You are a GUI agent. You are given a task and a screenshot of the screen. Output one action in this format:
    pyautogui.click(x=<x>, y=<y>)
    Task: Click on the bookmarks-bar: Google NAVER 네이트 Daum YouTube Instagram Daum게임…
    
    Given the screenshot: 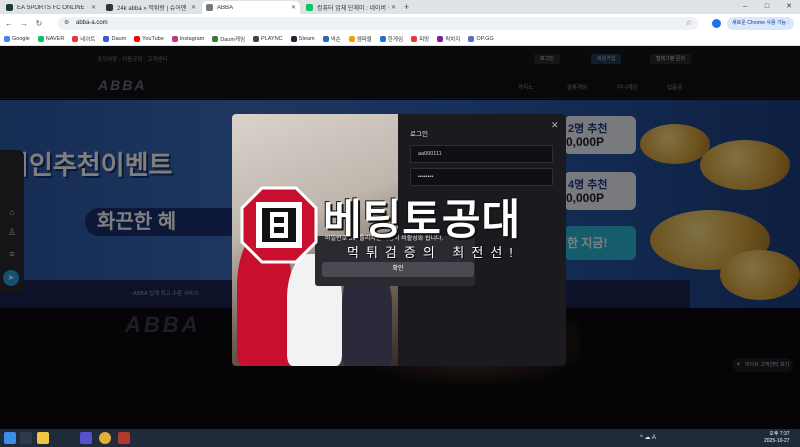 What is the action you would take?
    pyautogui.click(x=400, y=39)
    